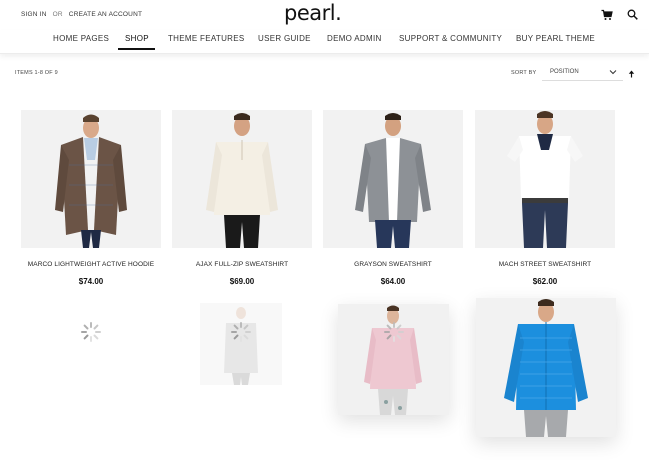  I want to click on product-price: $62.00, so click(545, 281).